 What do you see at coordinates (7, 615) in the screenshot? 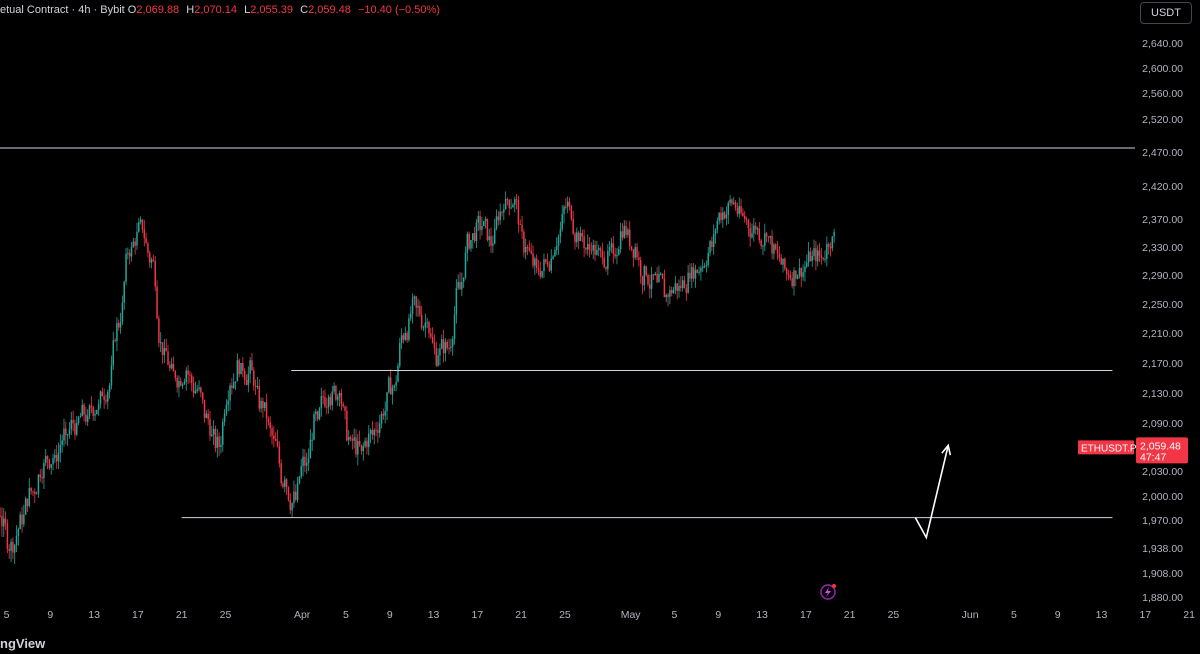
I see `time-tick-label: 5` at bounding box center [7, 615].